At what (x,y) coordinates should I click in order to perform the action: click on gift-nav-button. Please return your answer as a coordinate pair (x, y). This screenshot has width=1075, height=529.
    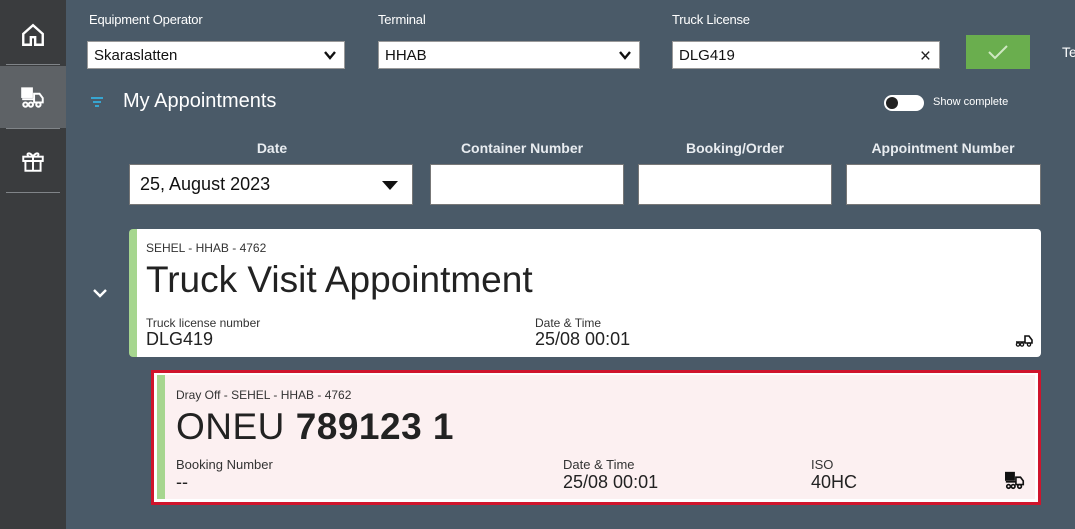
    Looking at the image, I should click on (33, 161).